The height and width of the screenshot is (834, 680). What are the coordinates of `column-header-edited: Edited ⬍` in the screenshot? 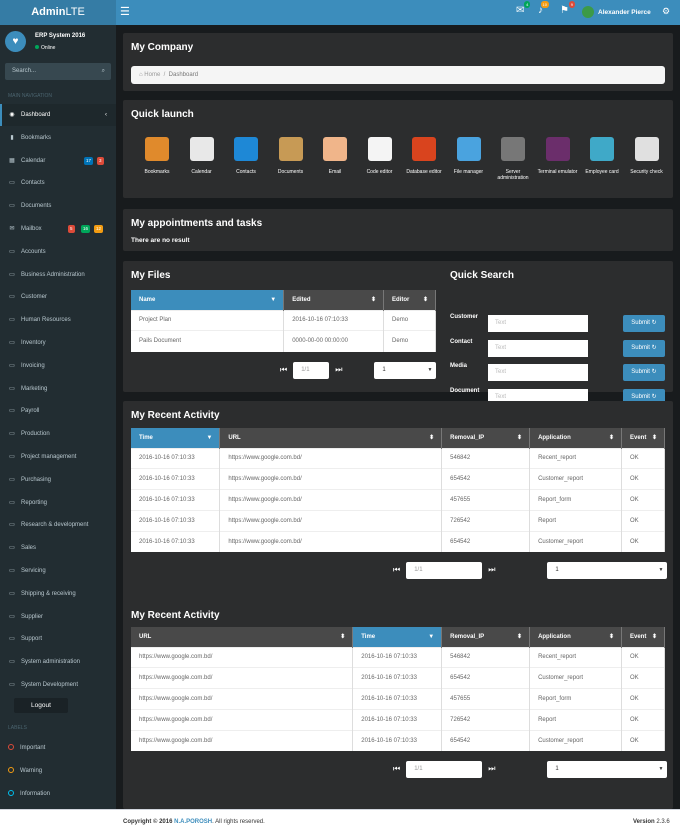 It's located at (334, 300).